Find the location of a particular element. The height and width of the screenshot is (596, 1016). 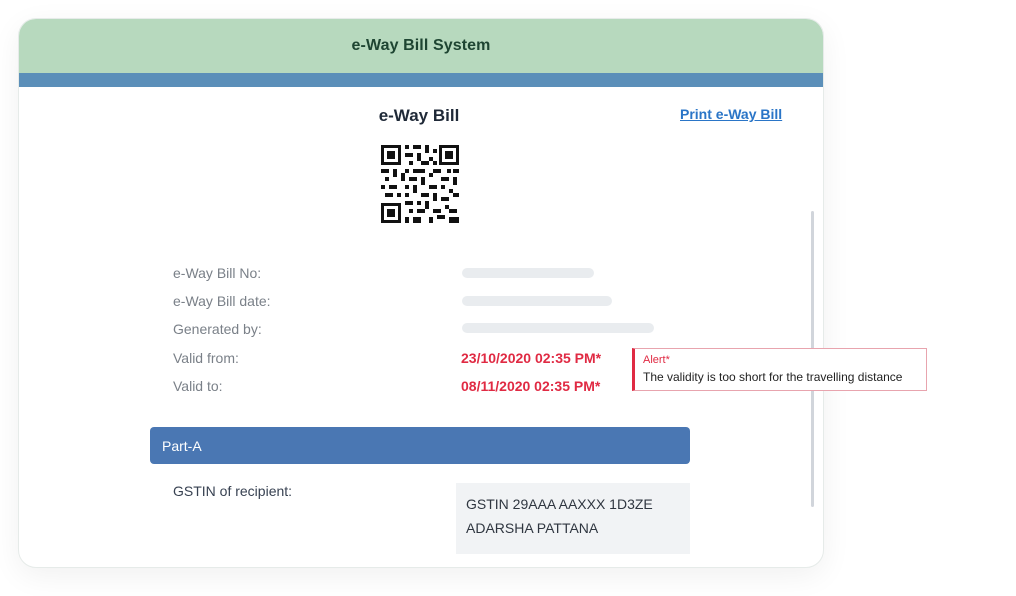

valid-from-label: Valid from: is located at coordinates (206, 358).